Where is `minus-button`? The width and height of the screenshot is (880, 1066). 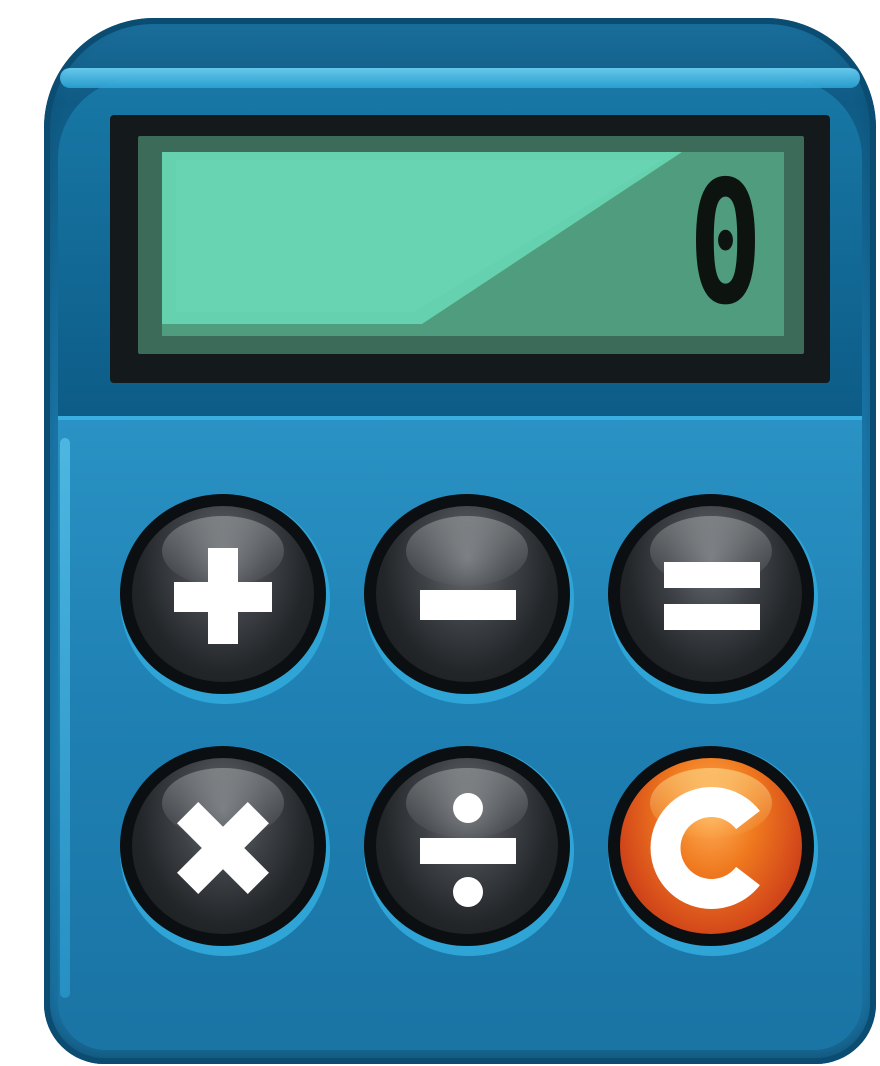 minus-button is located at coordinates (469, 599).